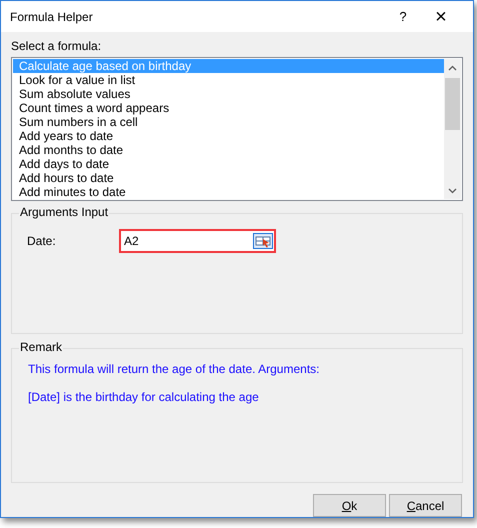 The image size is (477, 528). Describe the element at coordinates (228, 164) in the screenshot. I see `list-item: Add days to date` at that location.